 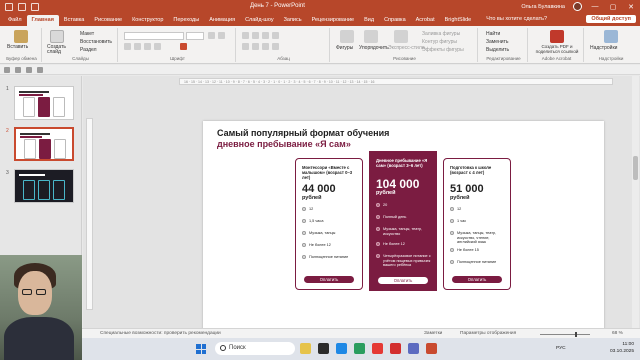 I want to click on italic-icon, so click(x=137, y=46).